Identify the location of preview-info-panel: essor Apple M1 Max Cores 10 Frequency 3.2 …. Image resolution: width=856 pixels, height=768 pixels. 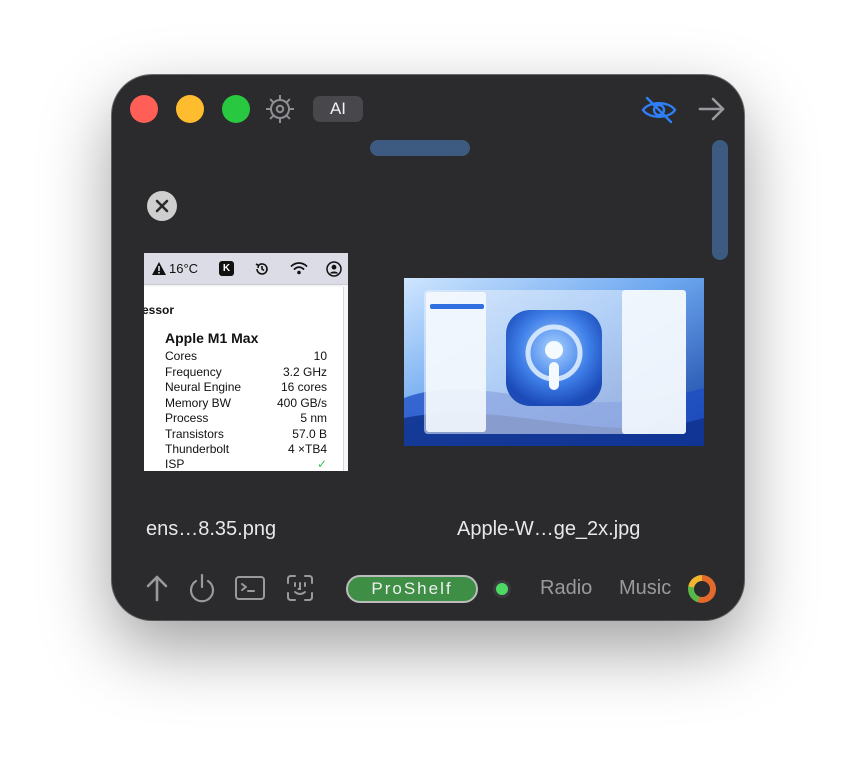
(244, 379).